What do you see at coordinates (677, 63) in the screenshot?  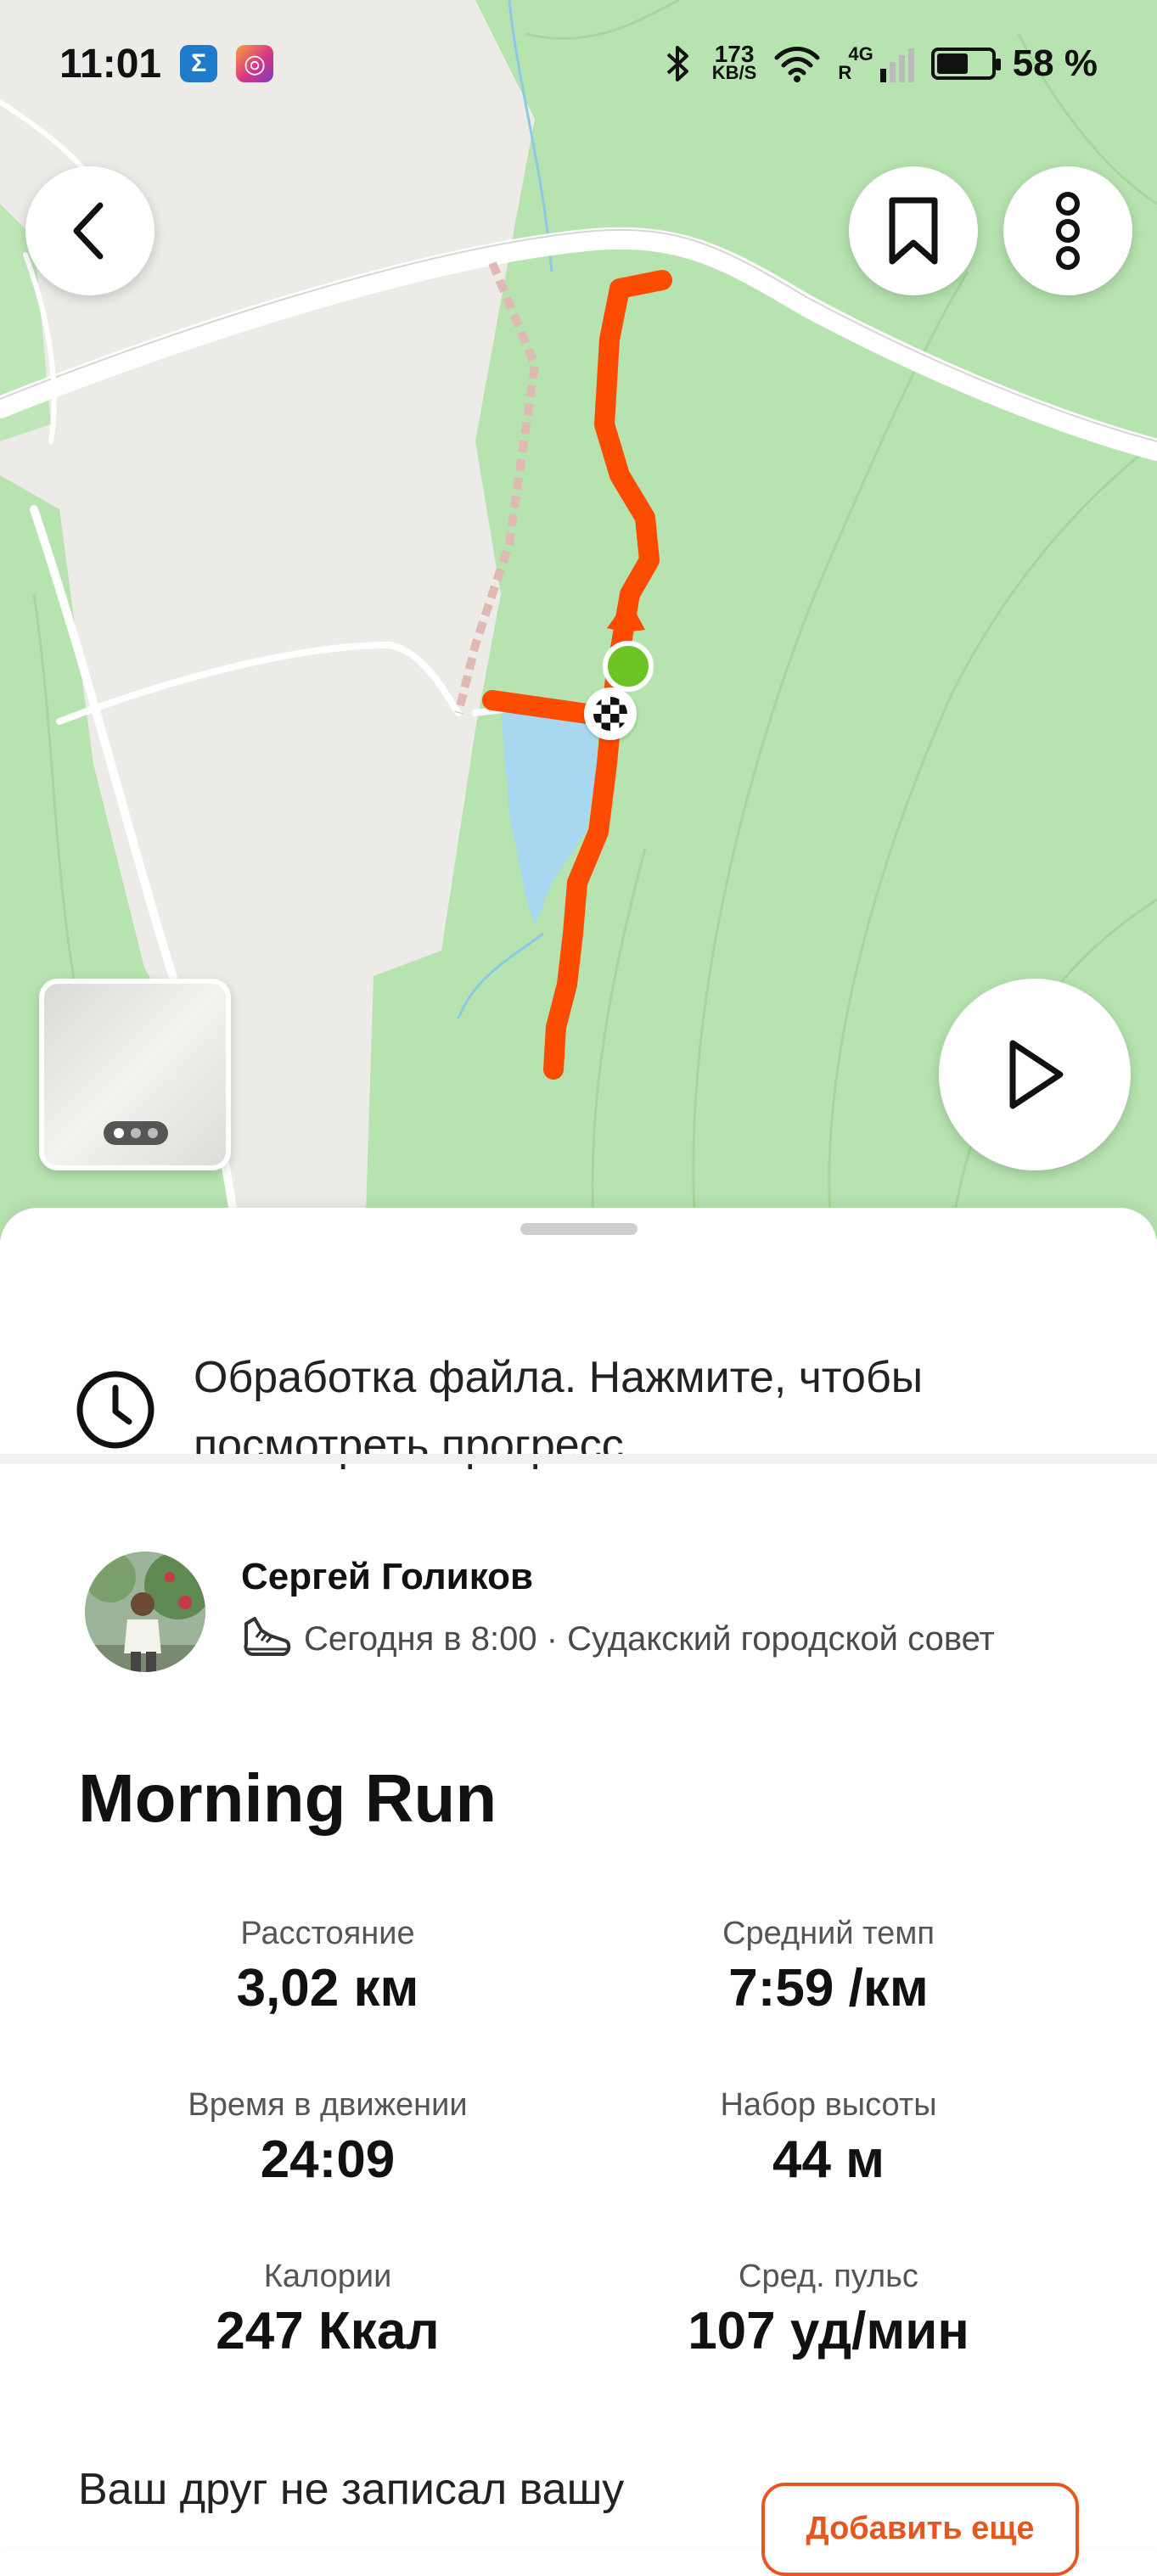 I see `bluetooth-icon` at bounding box center [677, 63].